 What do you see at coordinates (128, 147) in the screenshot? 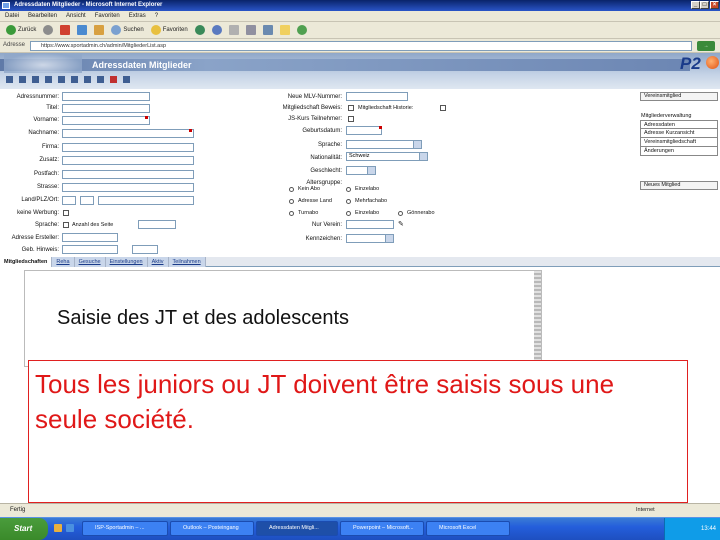
I see `firma-input` at bounding box center [128, 147].